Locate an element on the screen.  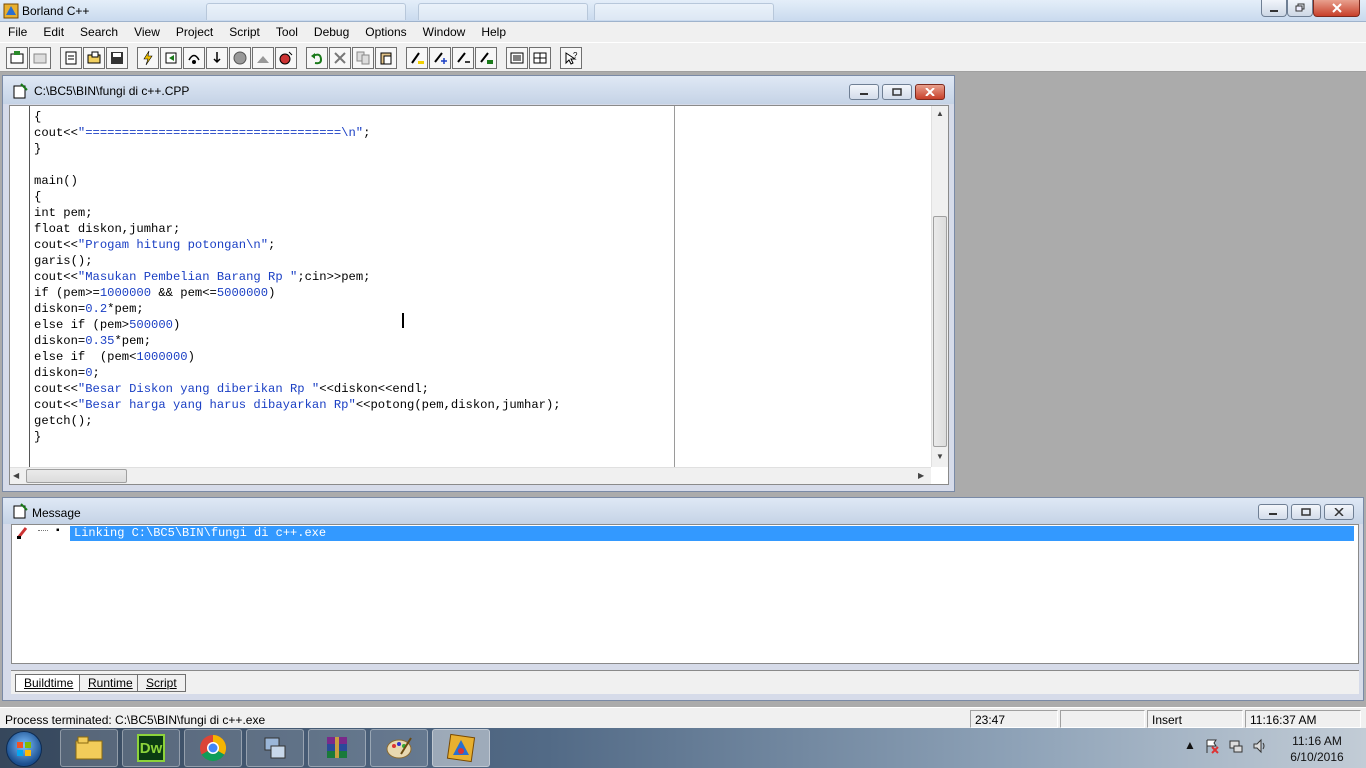
taskbar-chrome is located at coordinates (213, 748).